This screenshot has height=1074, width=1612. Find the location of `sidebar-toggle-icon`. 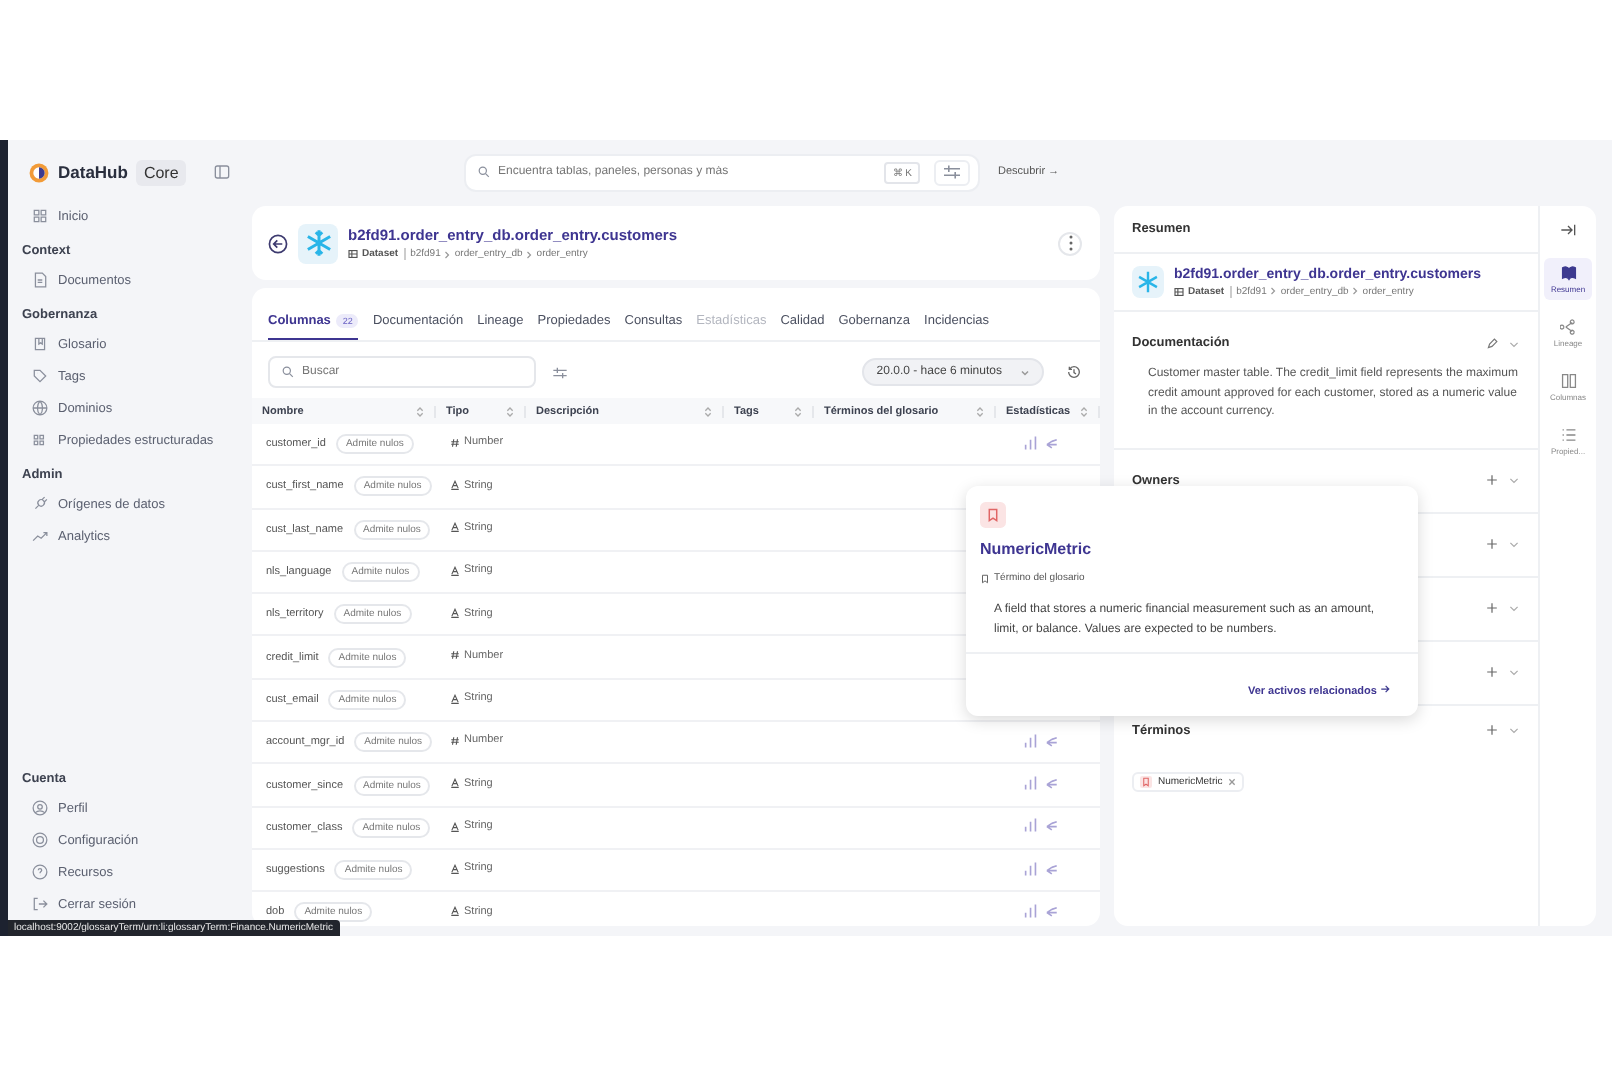

sidebar-toggle-icon is located at coordinates (222, 172).